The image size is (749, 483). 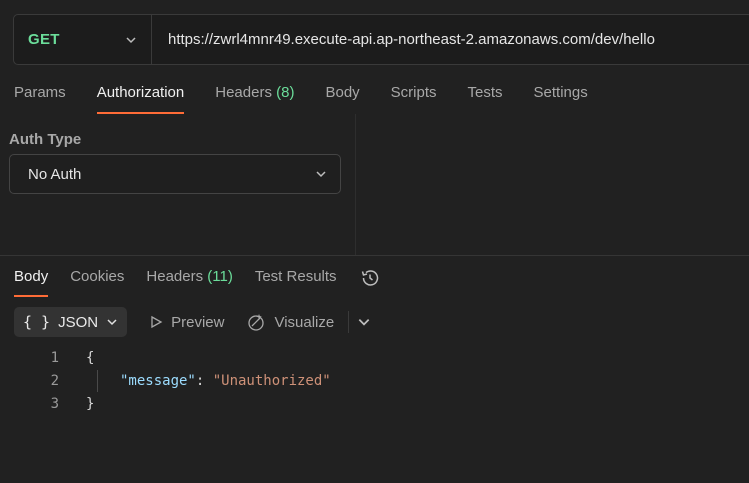 I want to click on code-text: "message": "Unauthorized", so click(x=225, y=381).